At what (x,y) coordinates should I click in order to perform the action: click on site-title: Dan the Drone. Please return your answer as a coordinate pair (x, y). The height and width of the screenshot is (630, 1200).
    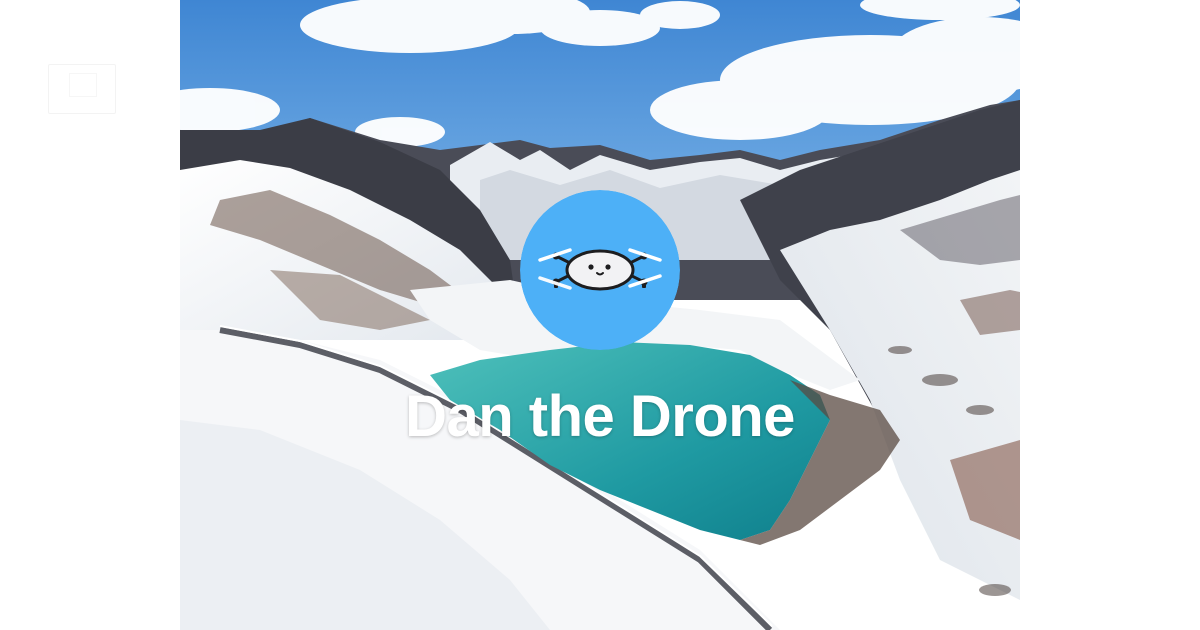
    Looking at the image, I should click on (600, 416).